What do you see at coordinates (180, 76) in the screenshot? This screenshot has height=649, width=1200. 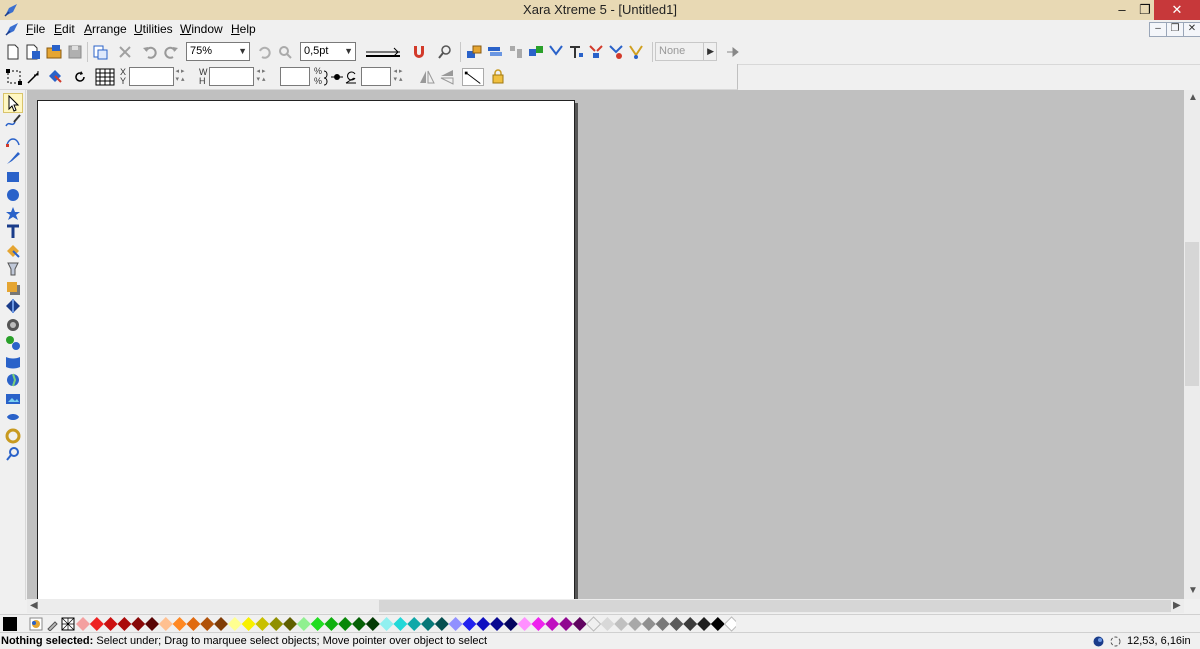 I see `xy-spinner-icon: ◂ ▸ ▾ ▴` at bounding box center [180, 76].